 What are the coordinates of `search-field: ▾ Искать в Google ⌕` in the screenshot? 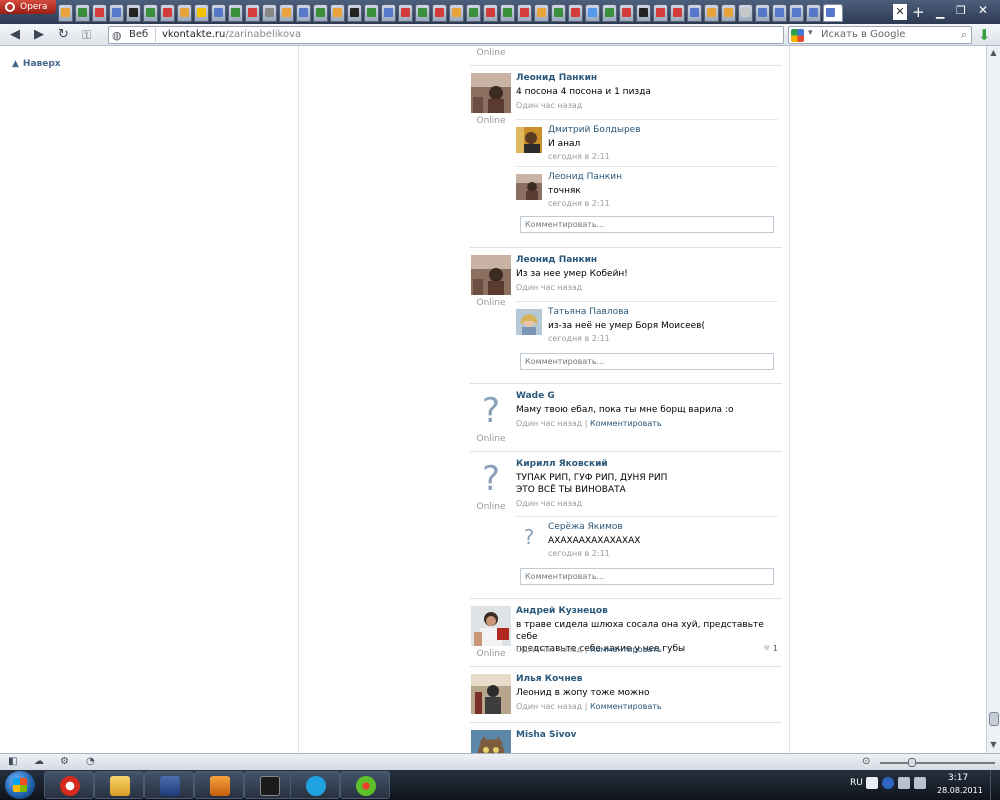 It's located at (880, 35).